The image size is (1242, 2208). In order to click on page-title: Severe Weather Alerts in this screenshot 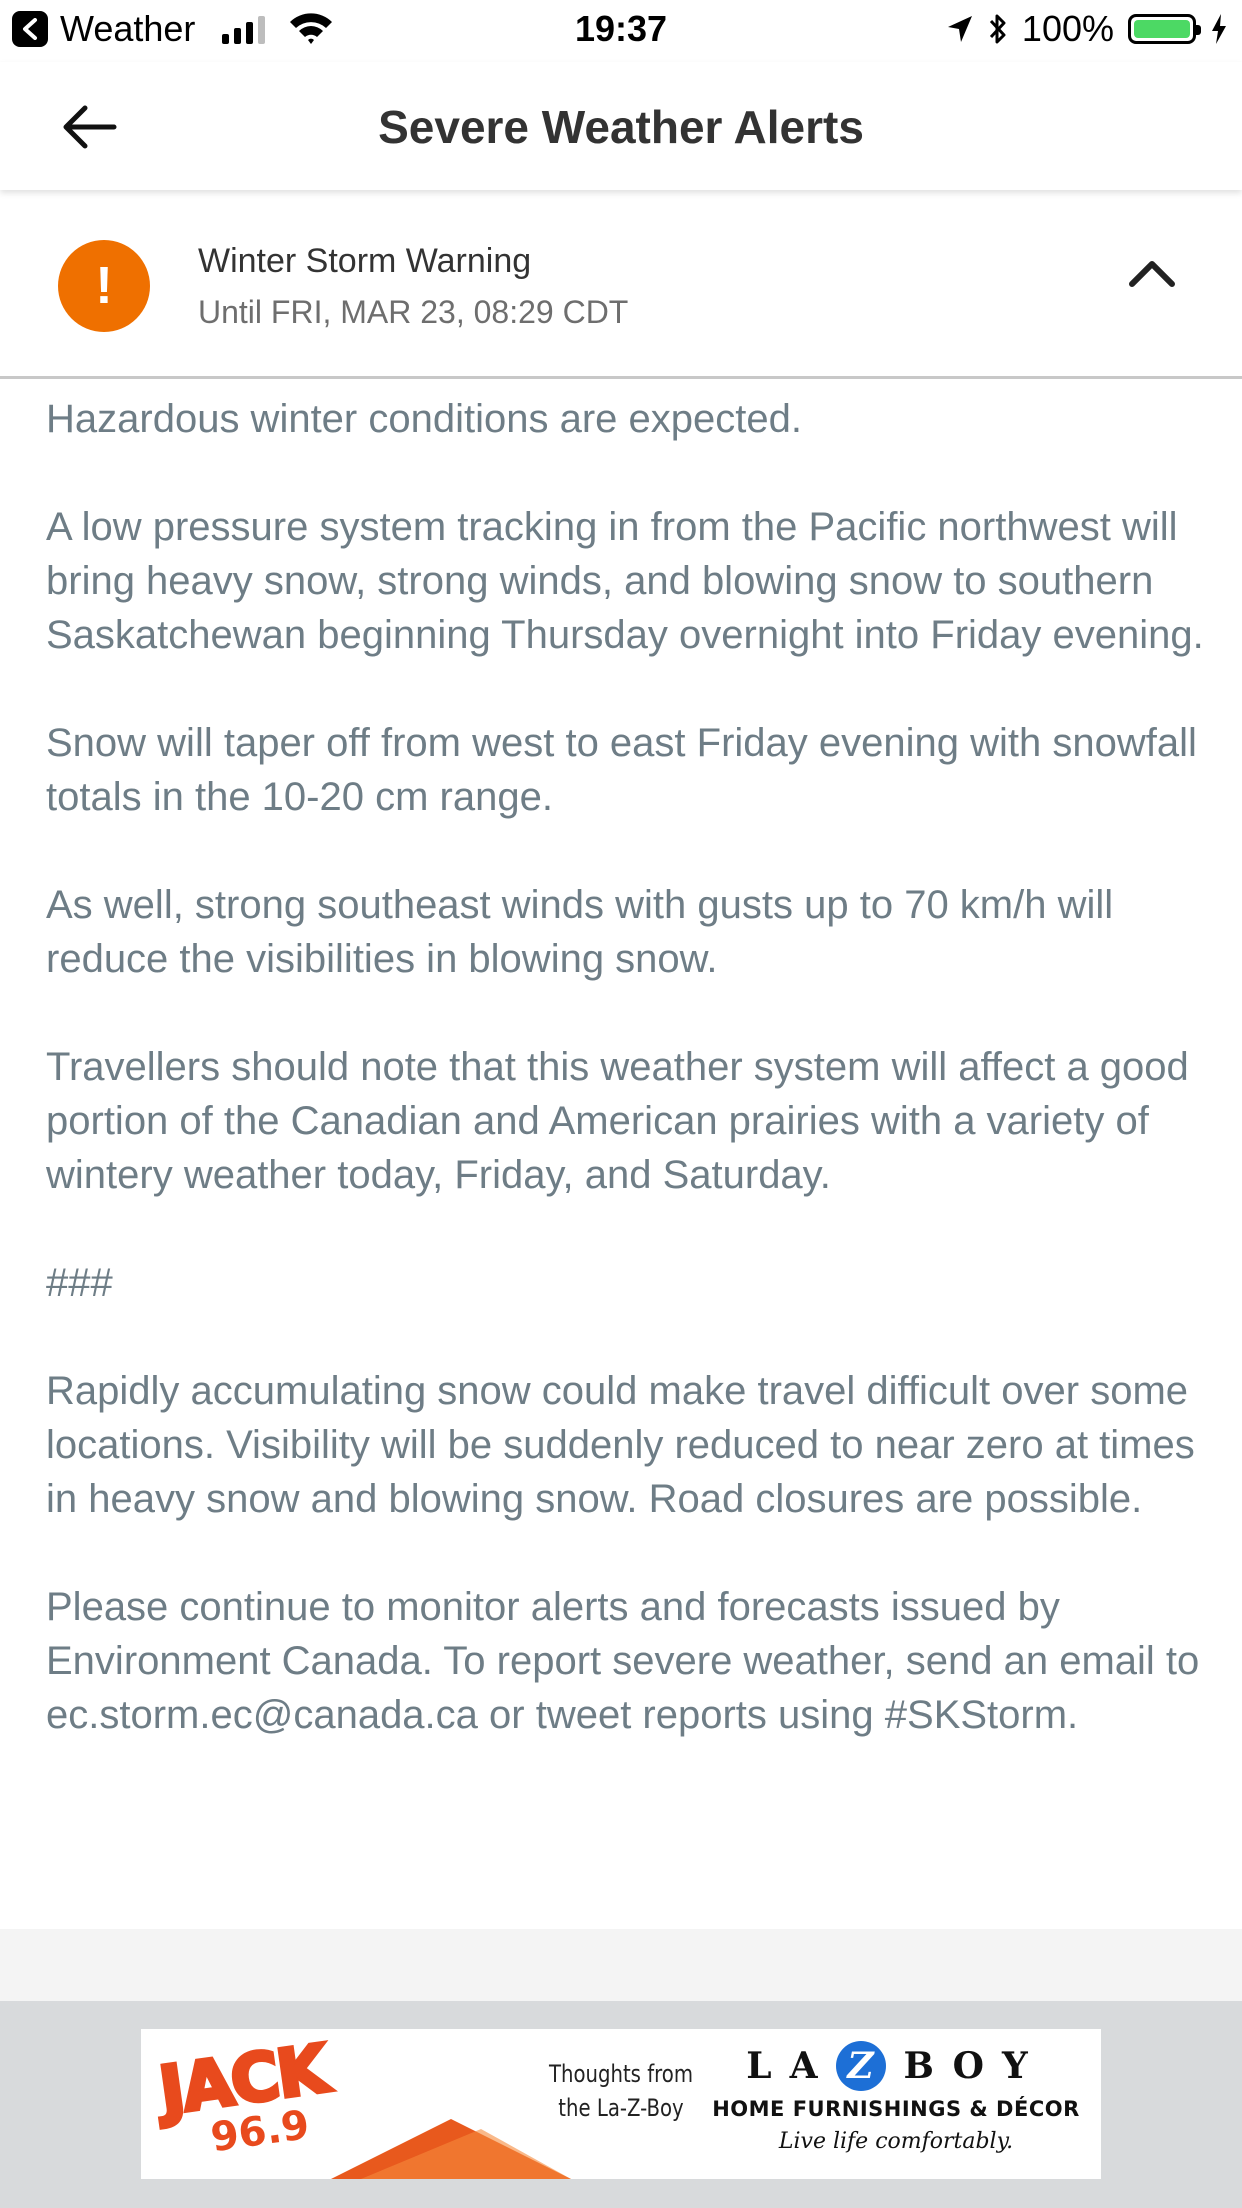, I will do `click(621, 127)`.